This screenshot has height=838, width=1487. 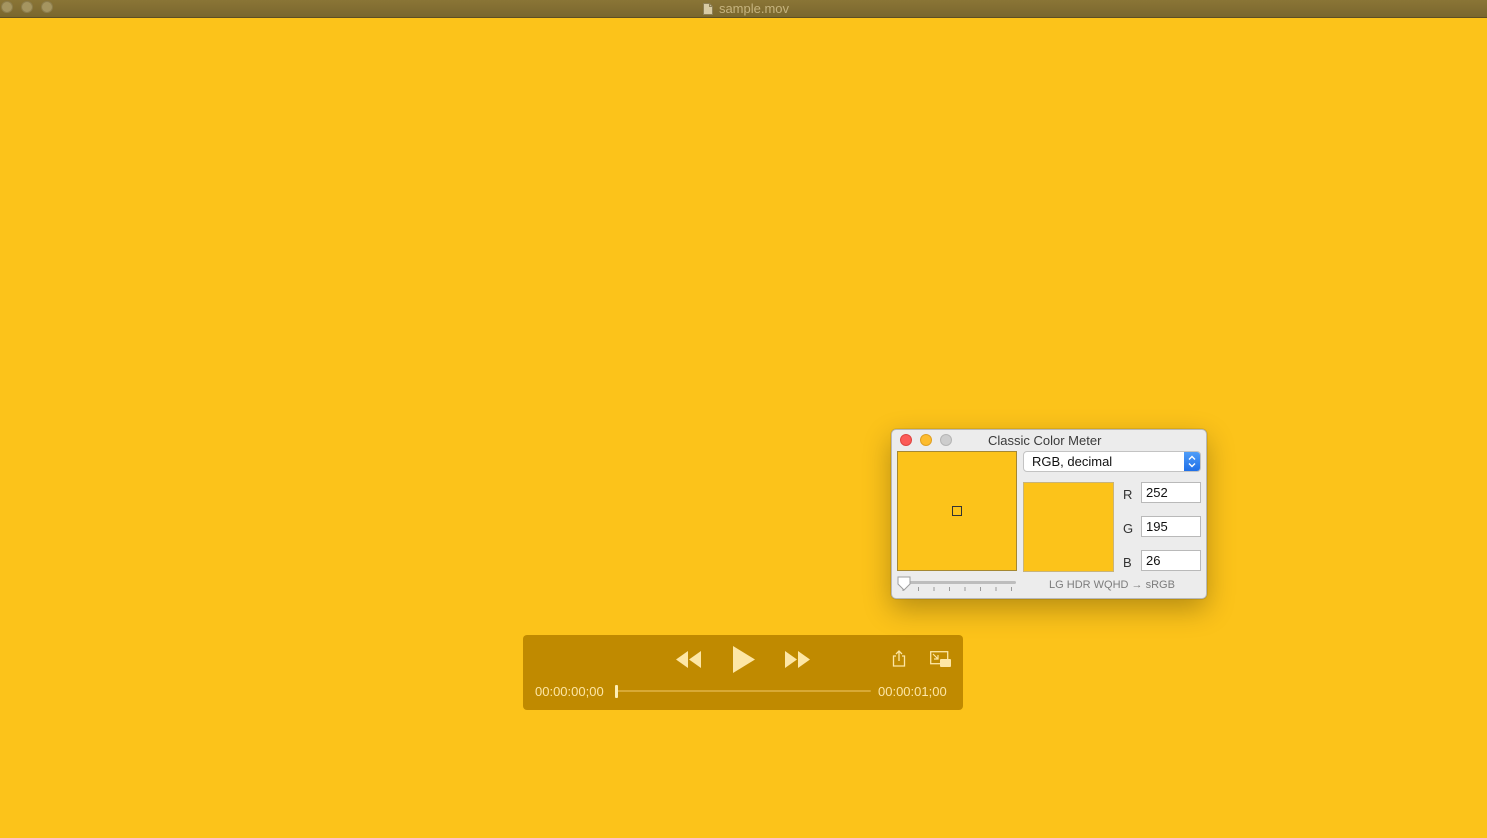 What do you see at coordinates (707, 8) in the screenshot?
I see `document-icon` at bounding box center [707, 8].